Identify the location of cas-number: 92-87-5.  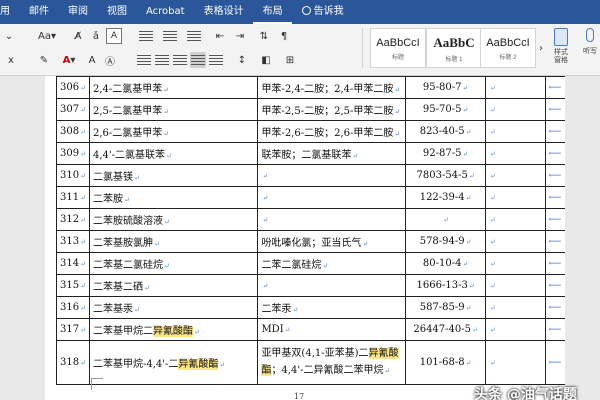
(442, 153).